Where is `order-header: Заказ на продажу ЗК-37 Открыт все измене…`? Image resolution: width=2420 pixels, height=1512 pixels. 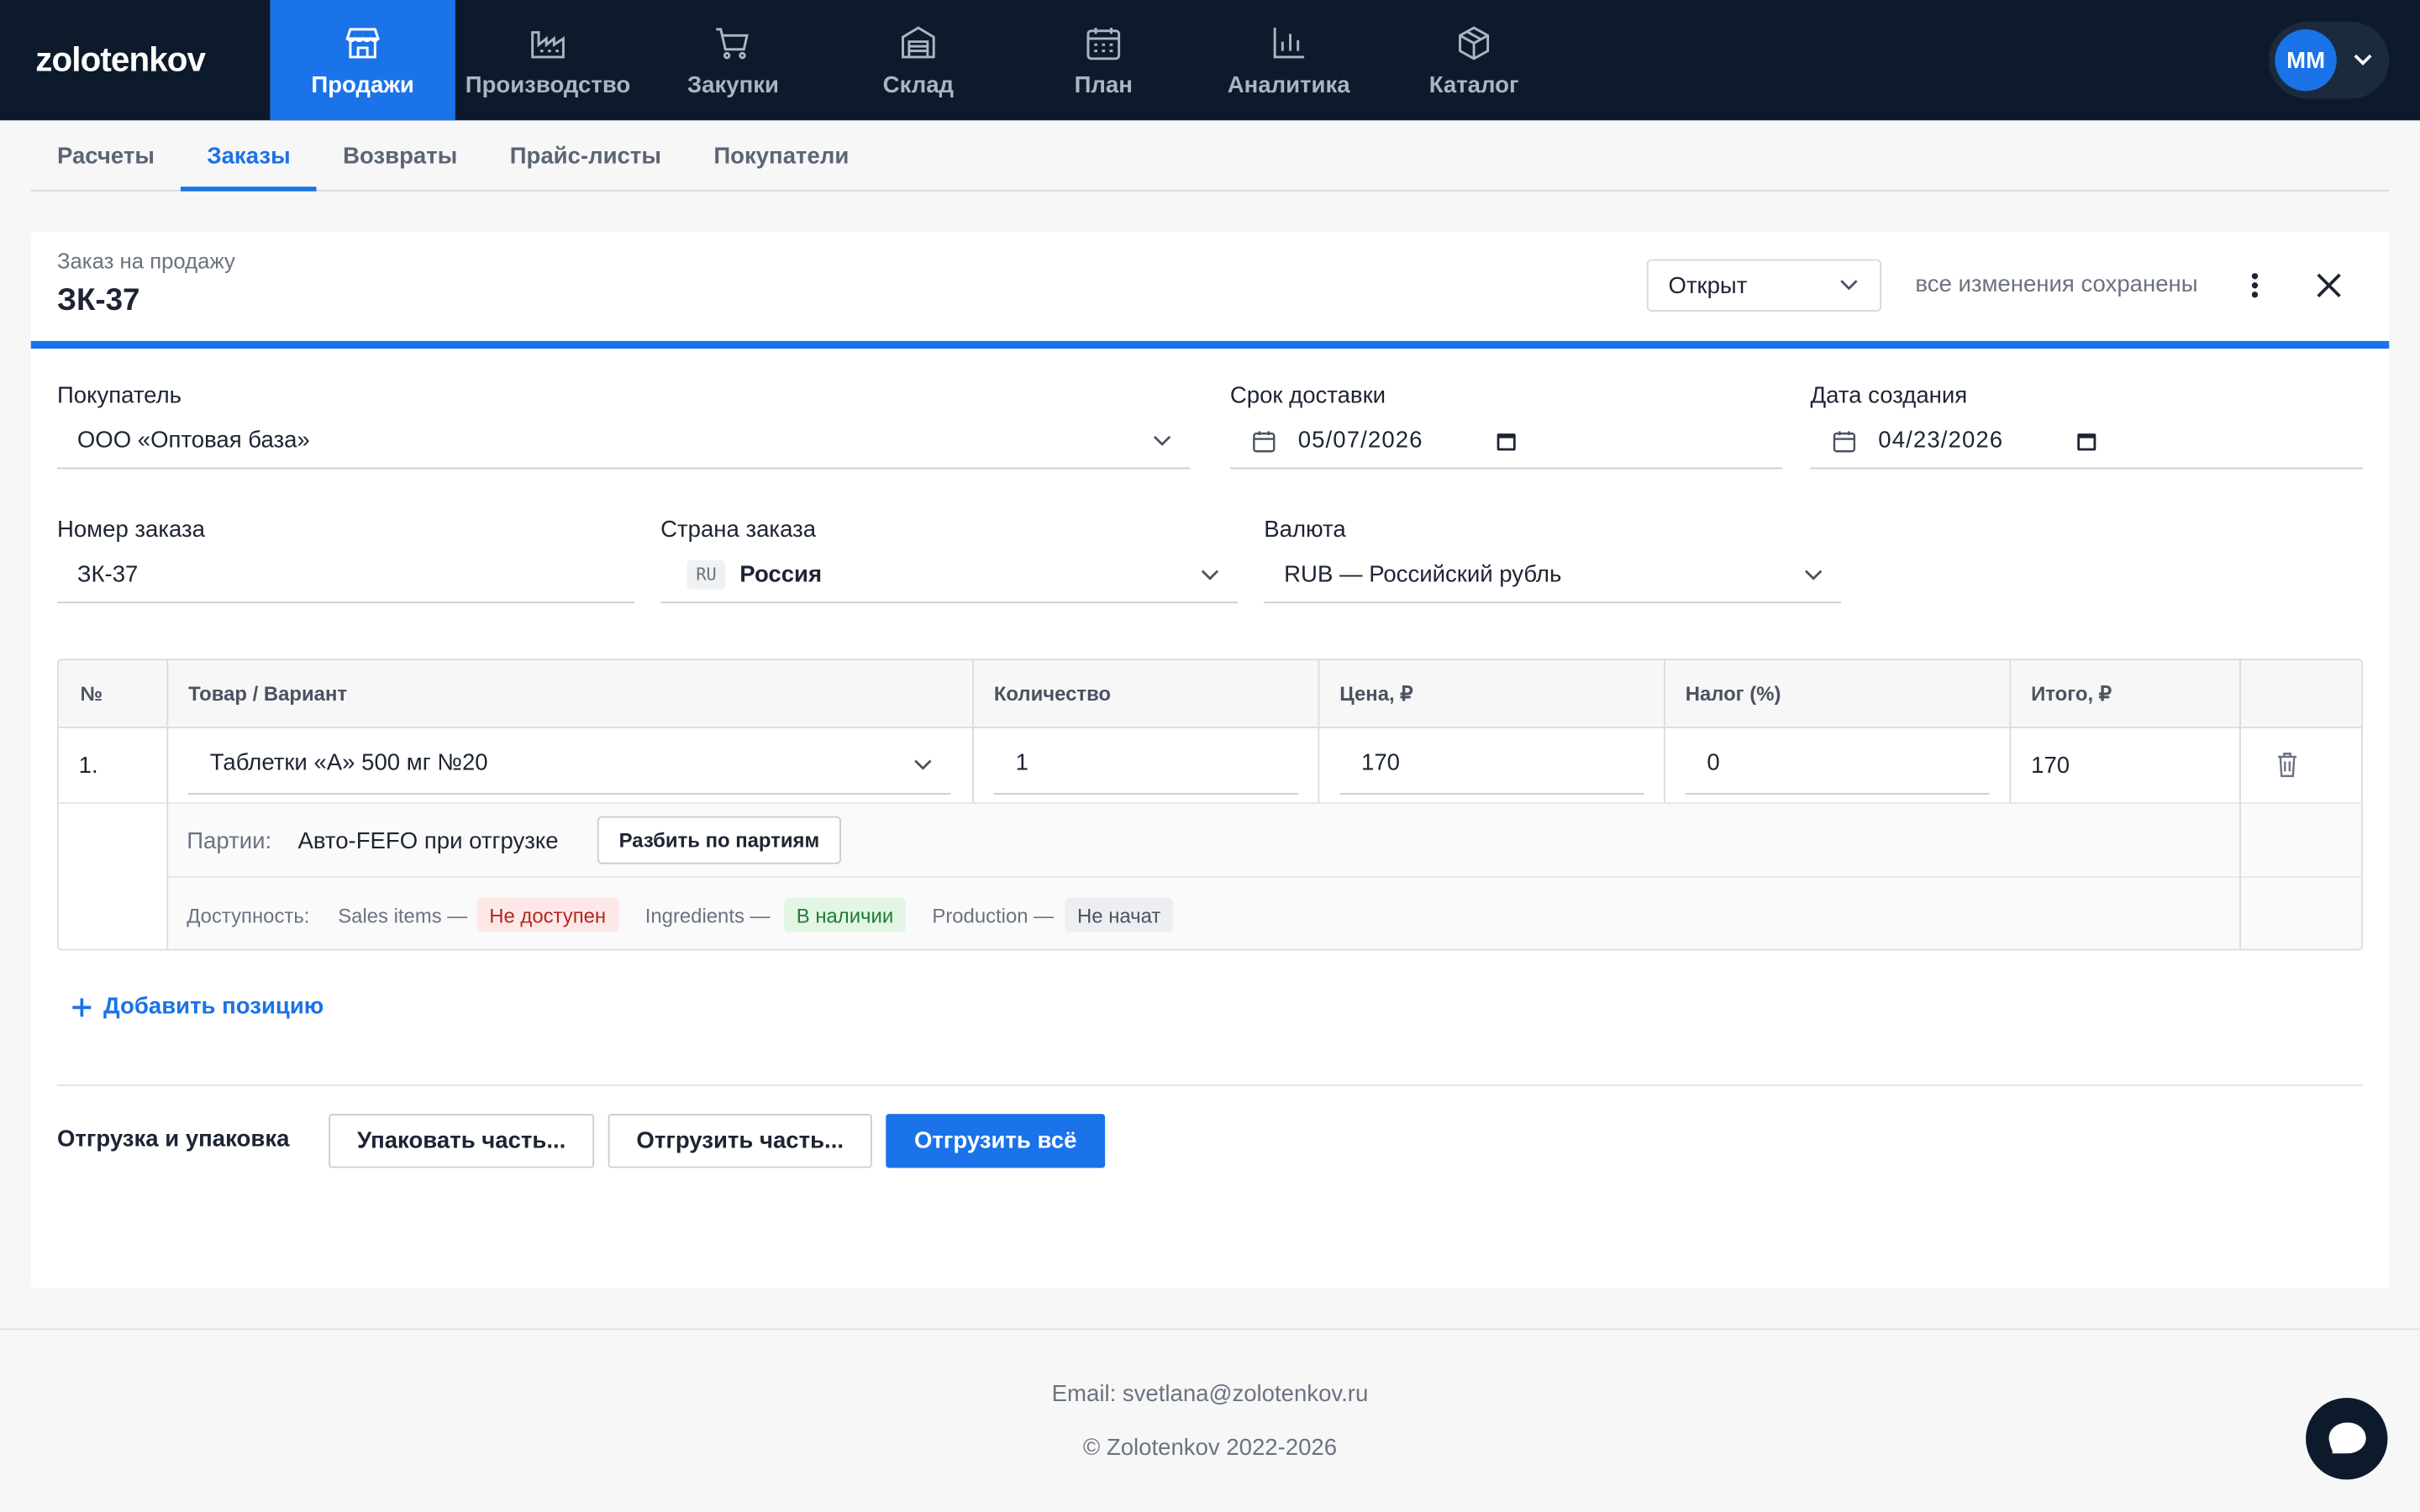
order-header: Заказ на продажу ЗК-37 Открыт все измене… is located at coordinates (1210, 290).